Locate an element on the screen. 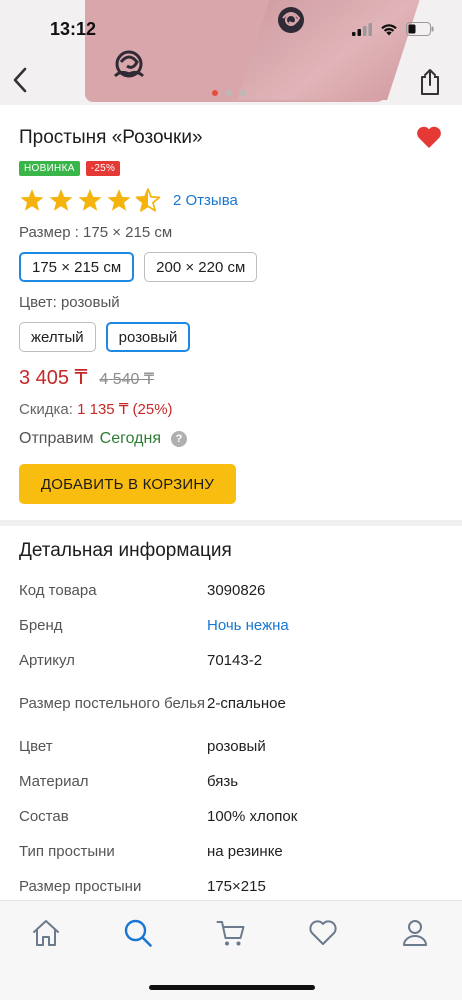  discount-info: Скидка: 1 135 ₸ (25%) is located at coordinates (96, 409).